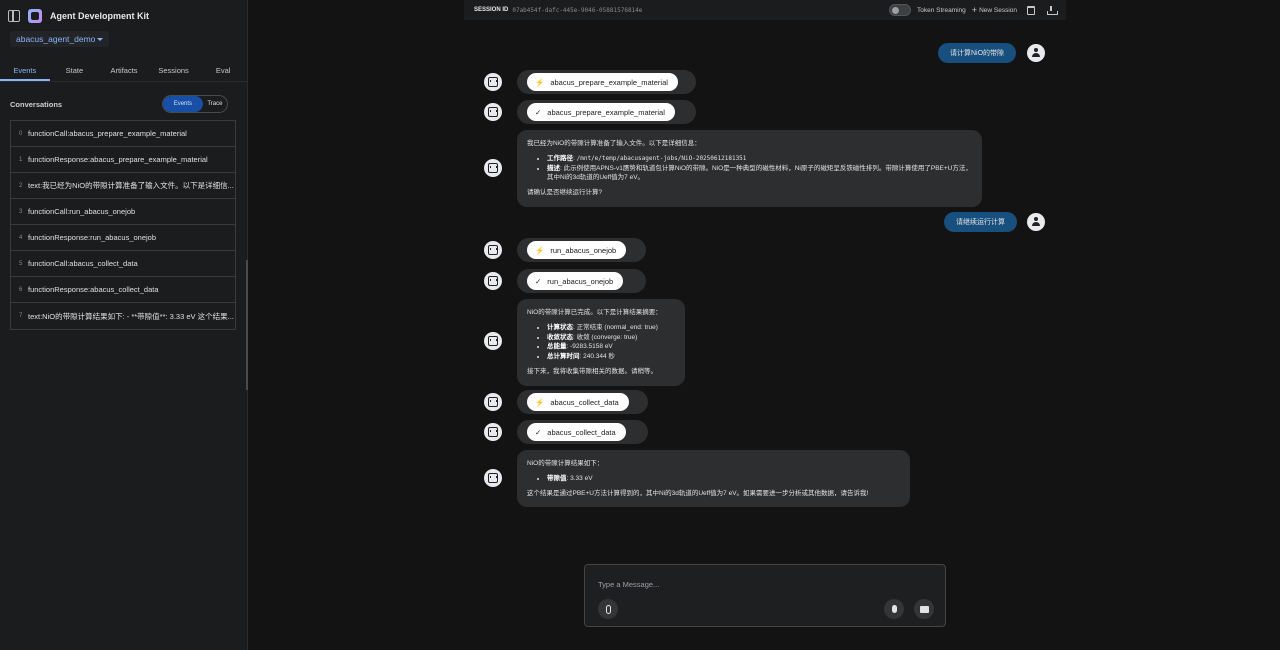  Describe the element at coordinates (223, 70) in the screenshot. I see `tab-eval: Eval` at that location.